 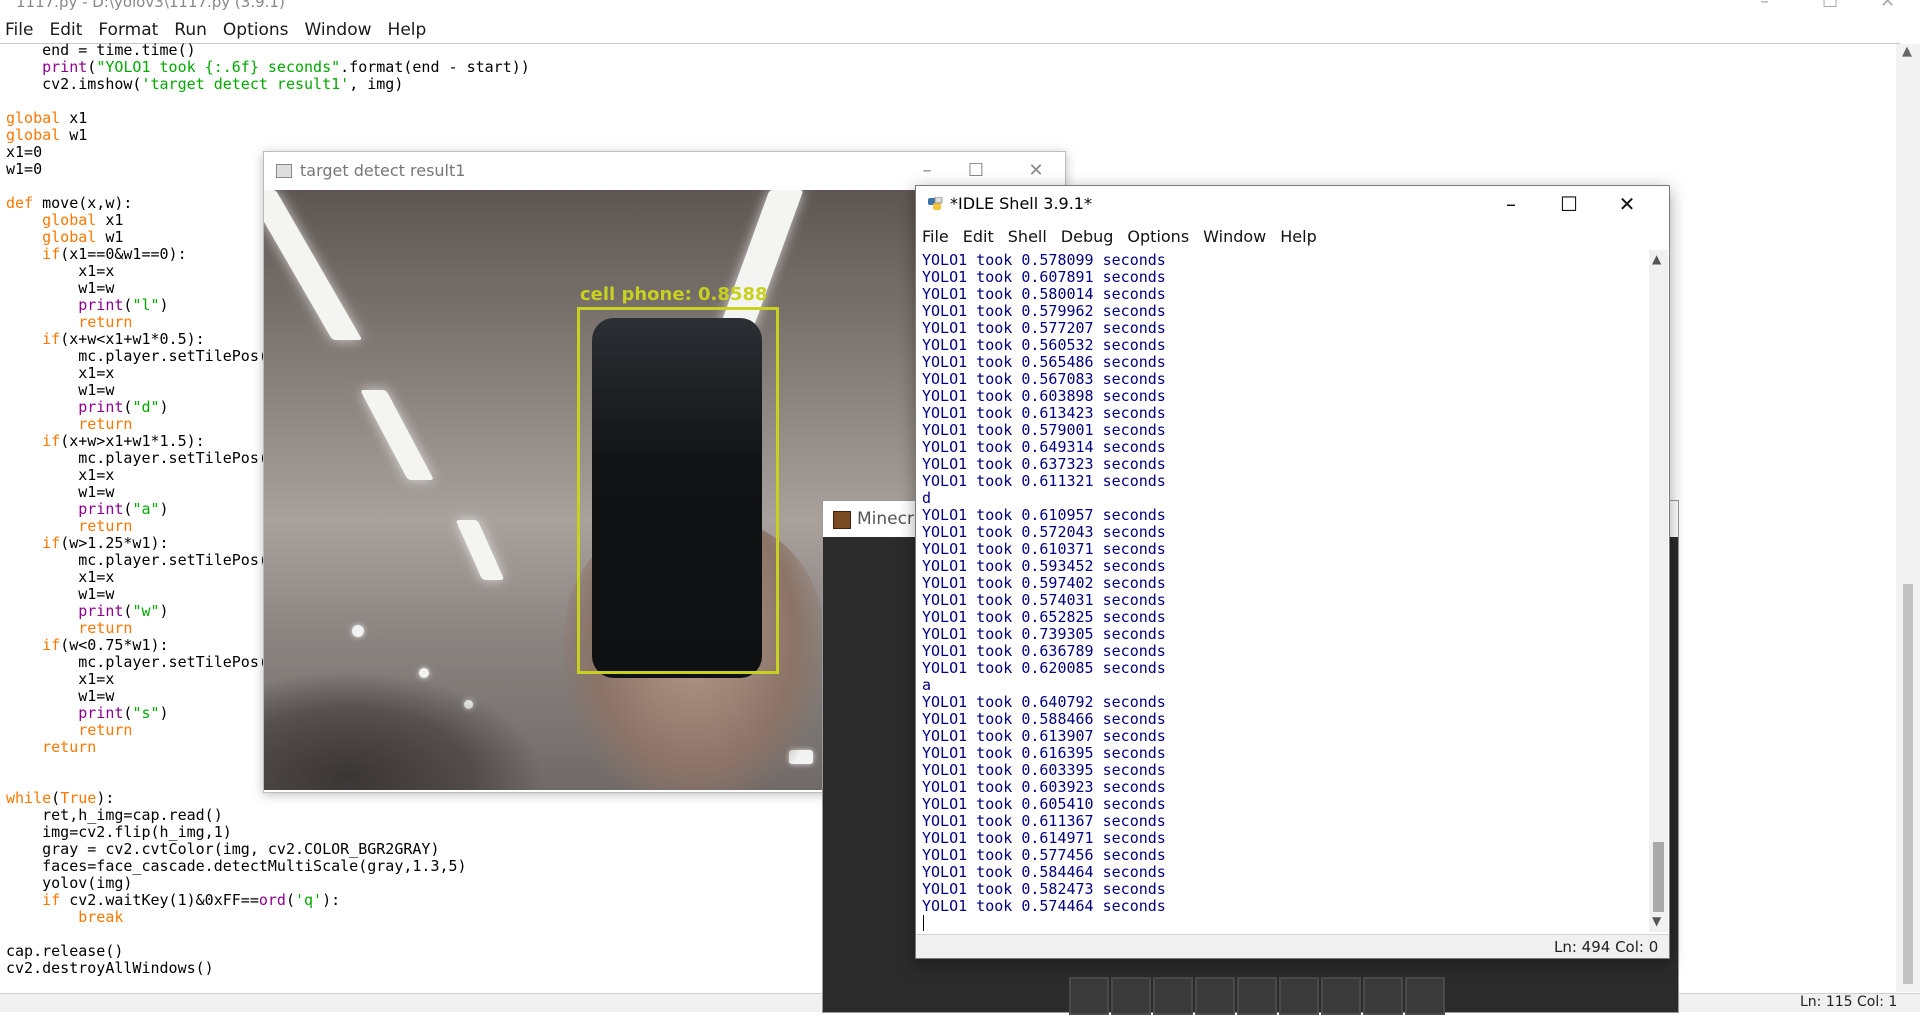 What do you see at coordinates (936, 236) in the screenshot?
I see `shell-menu-file: File` at bounding box center [936, 236].